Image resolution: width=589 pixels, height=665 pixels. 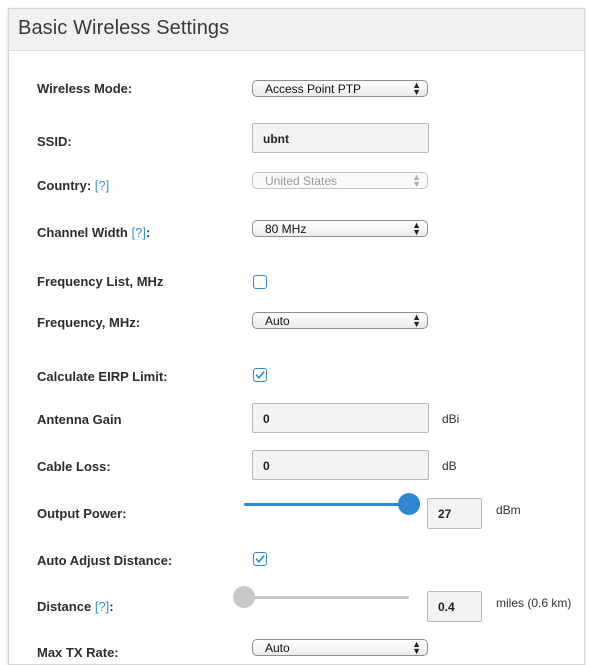 I want to click on auto-adjust-distance-checkbox, so click(x=260, y=559).